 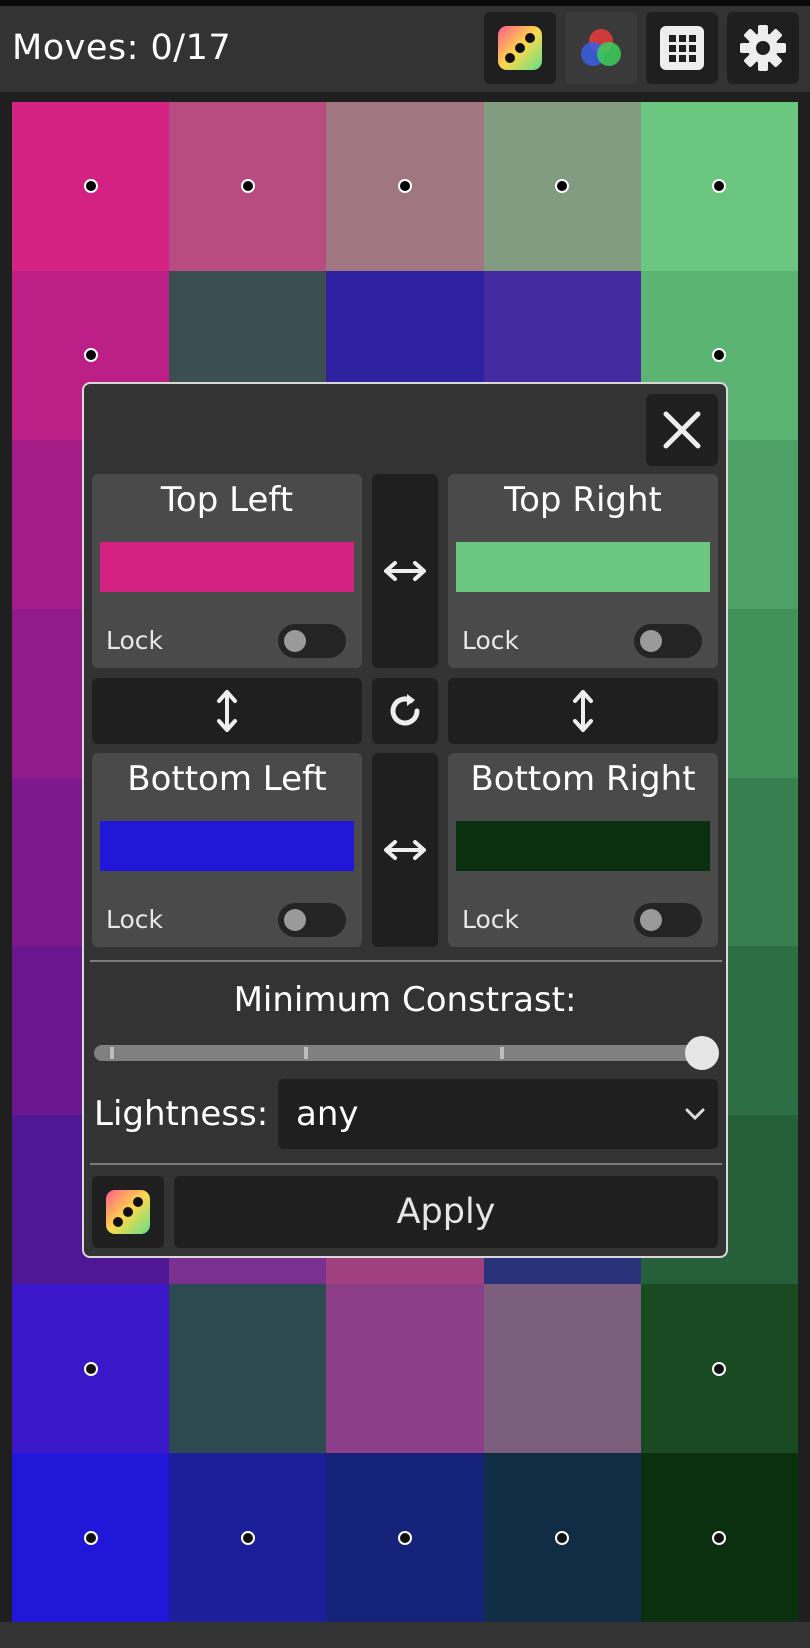 I want to click on grid-size-button, so click(x=682, y=48).